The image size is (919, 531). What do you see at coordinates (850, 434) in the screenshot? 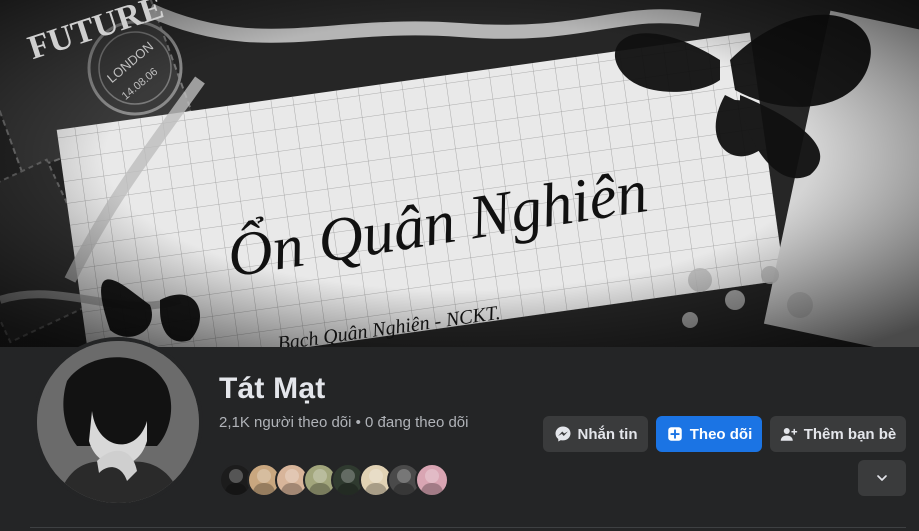
I see `add-friend-button-label: Thêm bạn bè` at bounding box center [850, 434].